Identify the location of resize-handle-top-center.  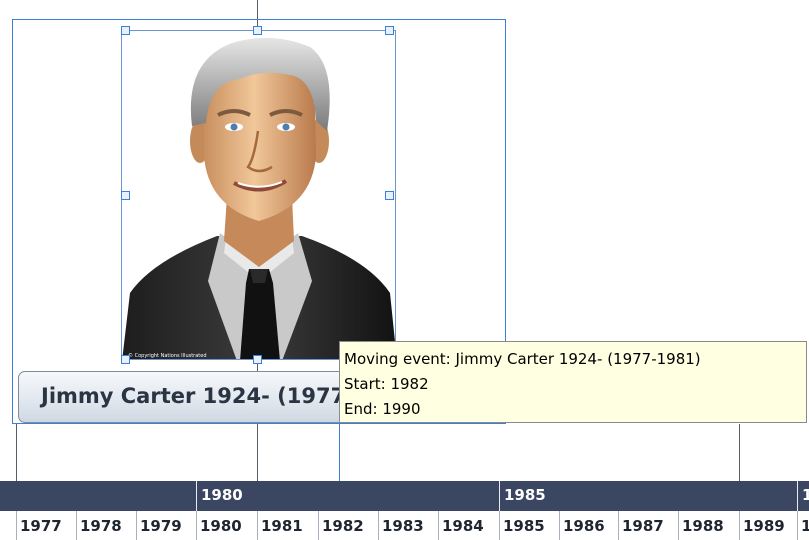
(257, 30).